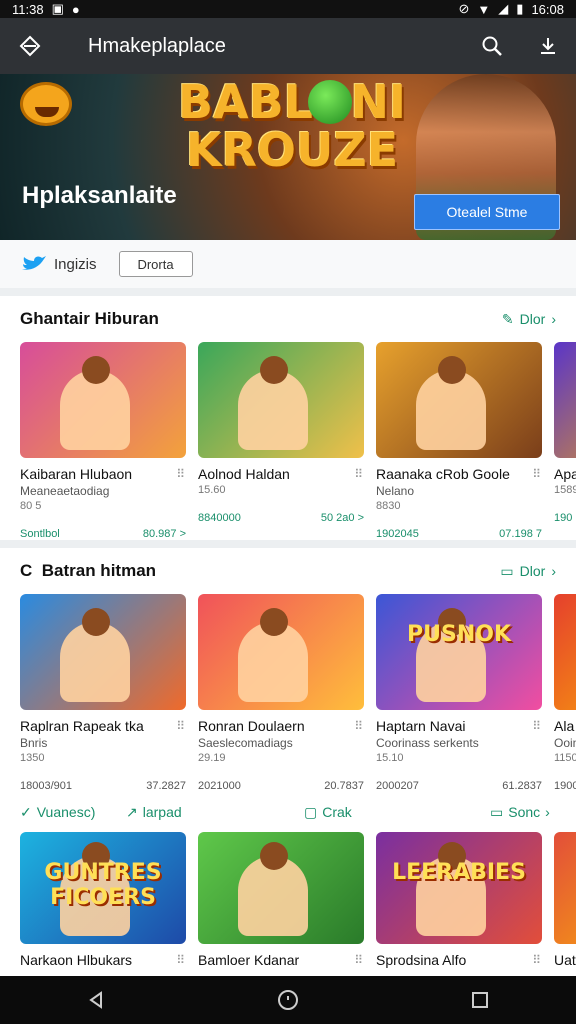  Describe the element at coordinates (88, 570) in the screenshot. I see `section-title: C Batran hitman` at that location.